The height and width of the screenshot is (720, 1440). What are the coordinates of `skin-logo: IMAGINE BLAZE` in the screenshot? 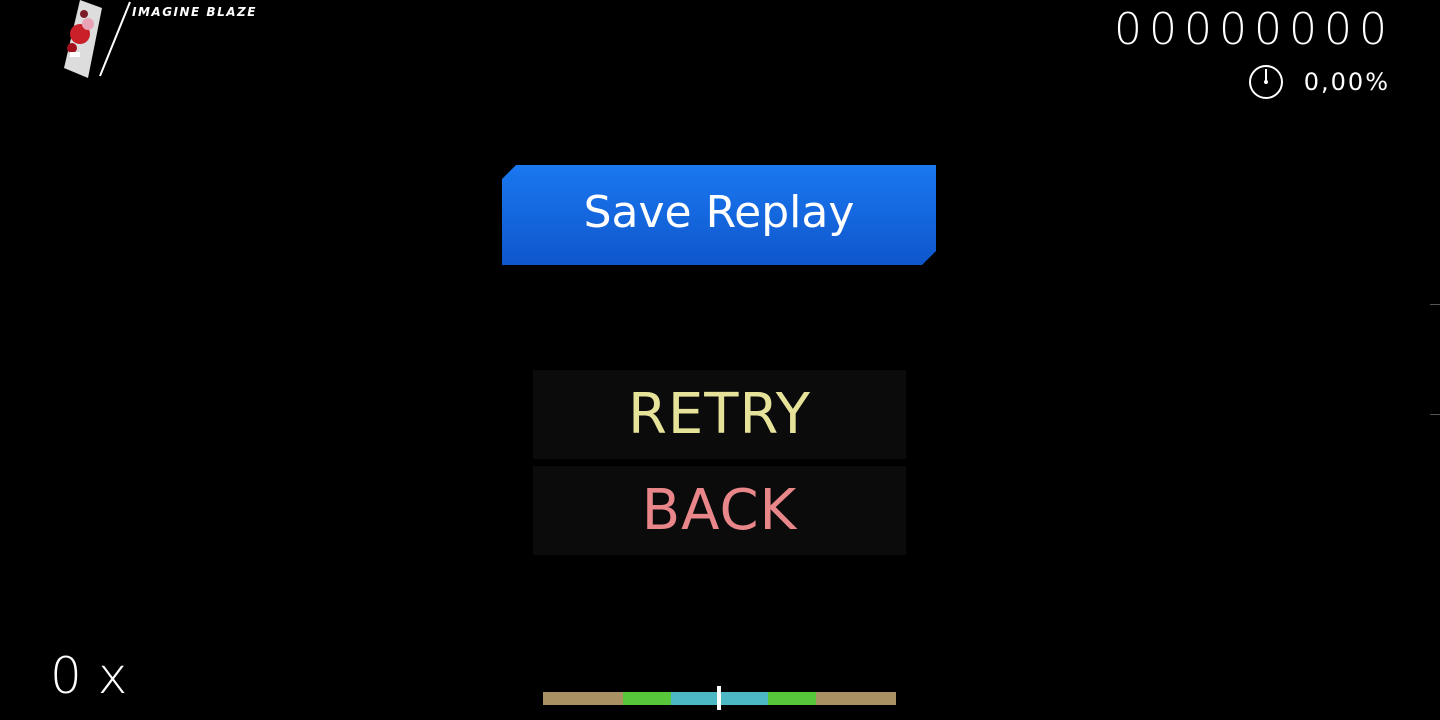 It's located at (158, 40).